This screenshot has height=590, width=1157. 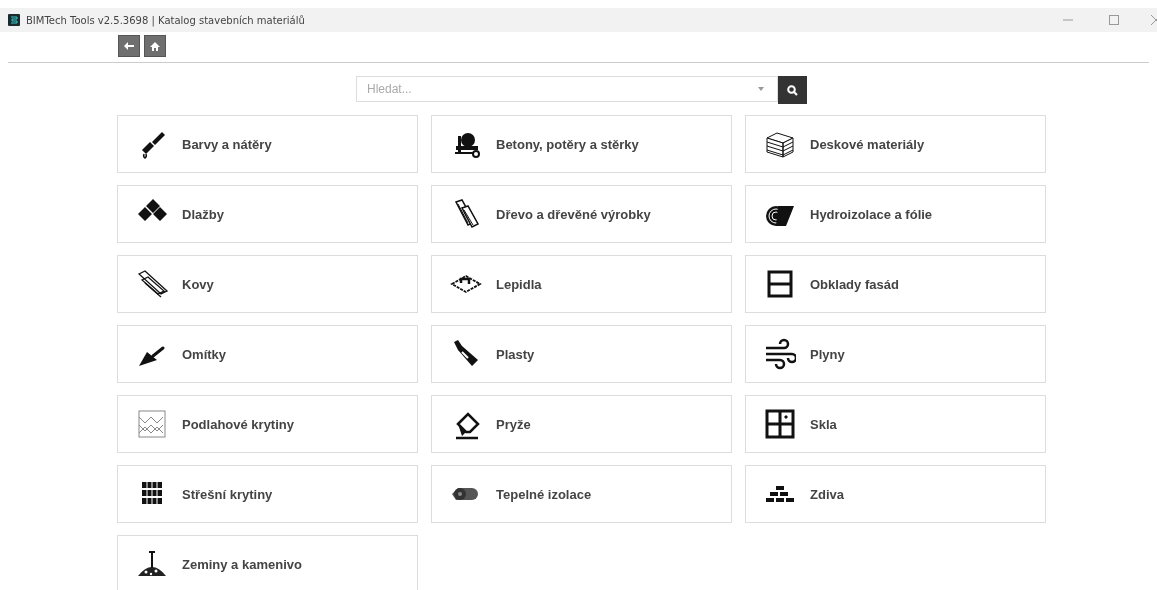 What do you see at coordinates (204, 354) in the screenshot?
I see `category-label: Omítky` at bounding box center [204, 354].